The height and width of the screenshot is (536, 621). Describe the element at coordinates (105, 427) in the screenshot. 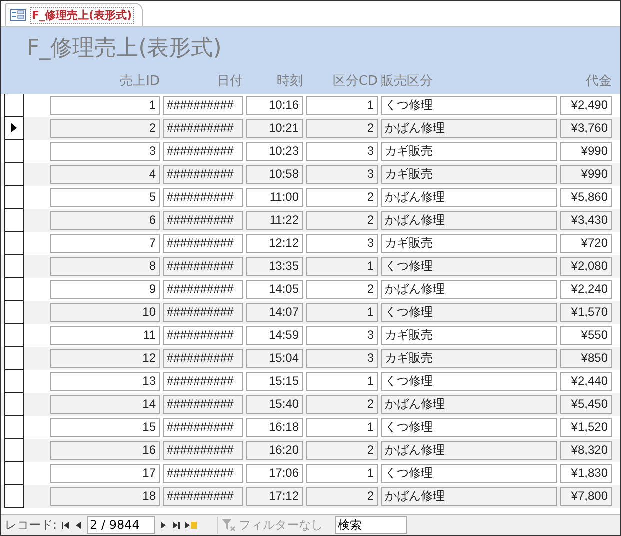

I see `field-box: 15` at that location.